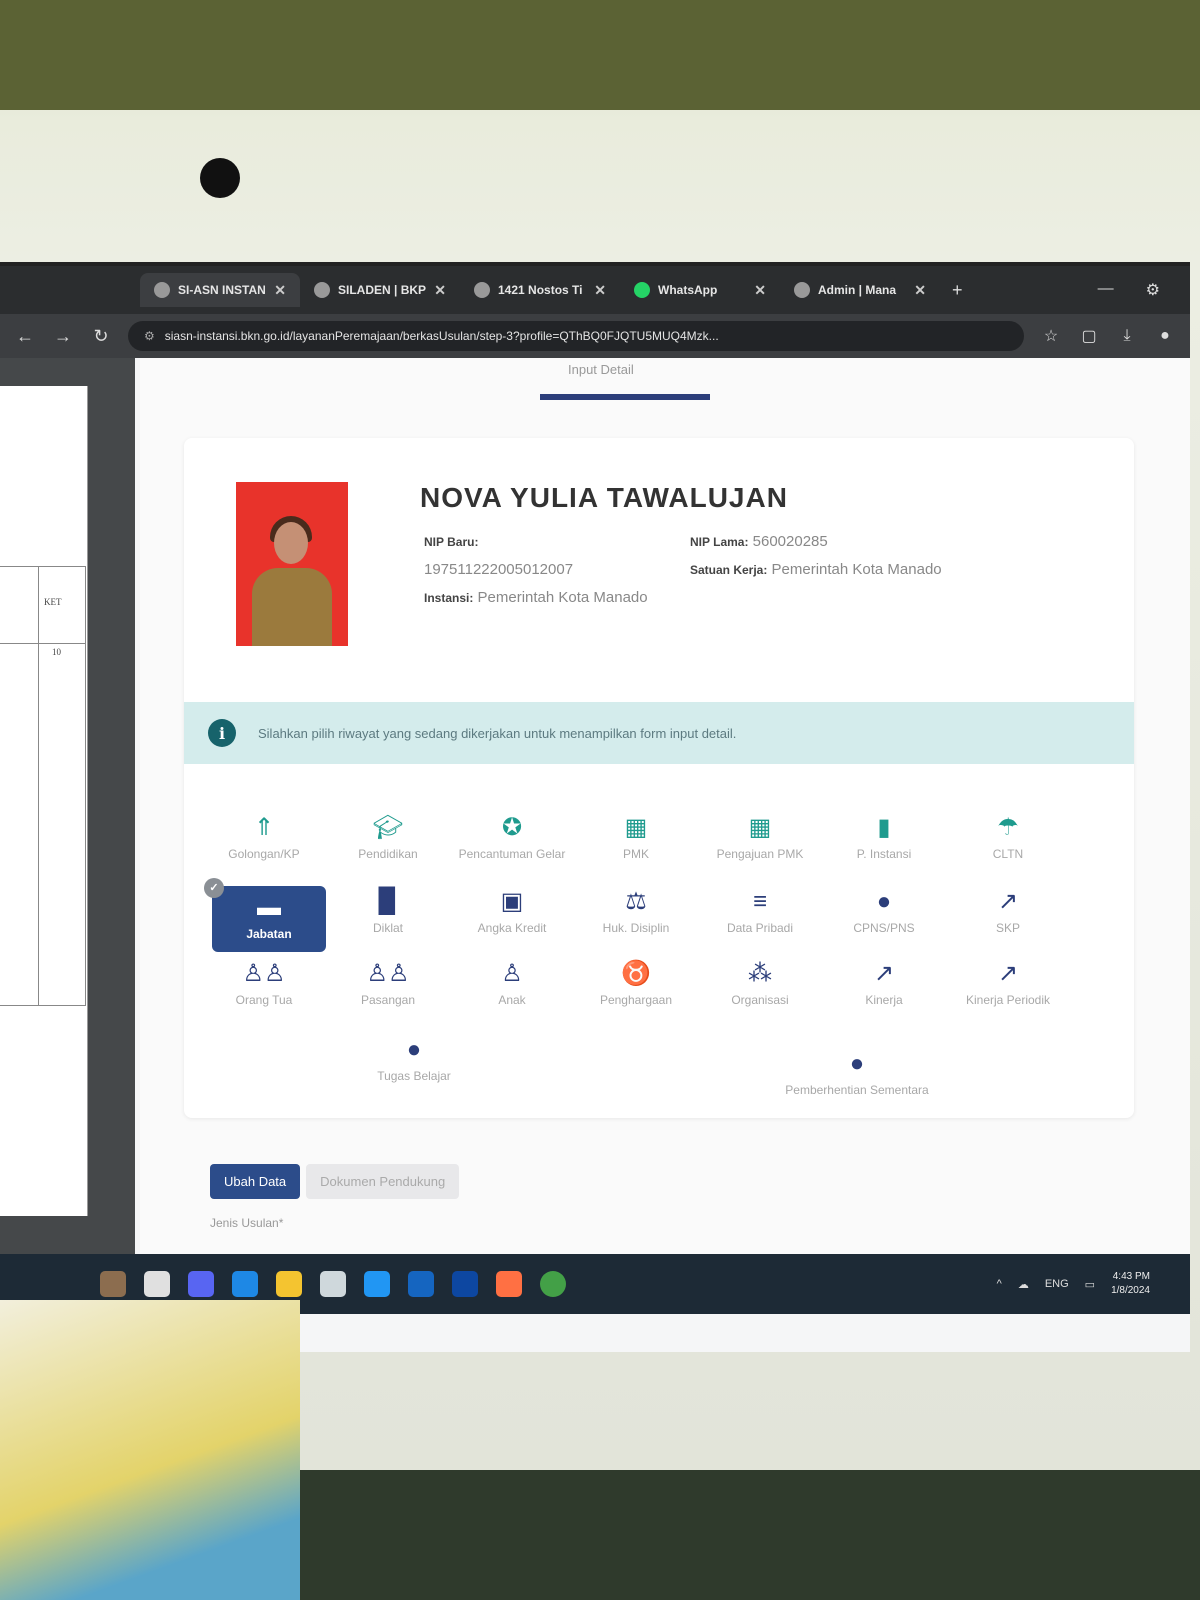 Image resolution: width=1200 pixels, height=1600 pixels. I want to click on search-icon, so click(157, 1284).